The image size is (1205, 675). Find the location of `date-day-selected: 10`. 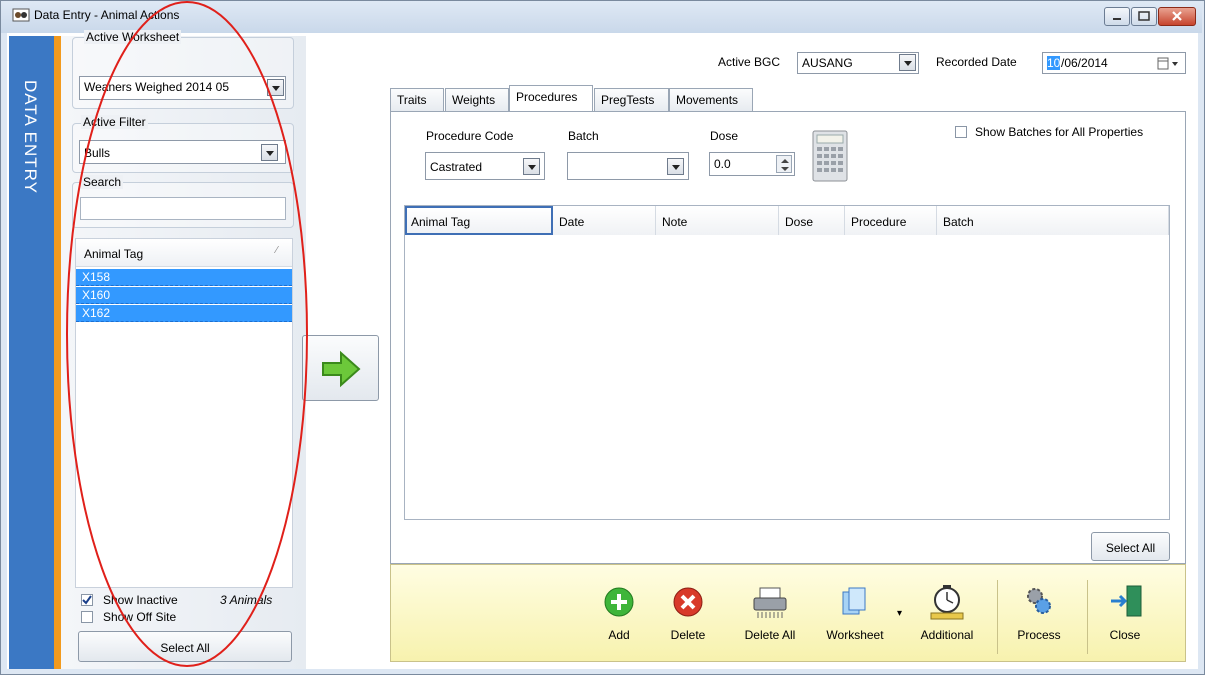

date-day-selected: 10 is located at coordinates (1054, 63).